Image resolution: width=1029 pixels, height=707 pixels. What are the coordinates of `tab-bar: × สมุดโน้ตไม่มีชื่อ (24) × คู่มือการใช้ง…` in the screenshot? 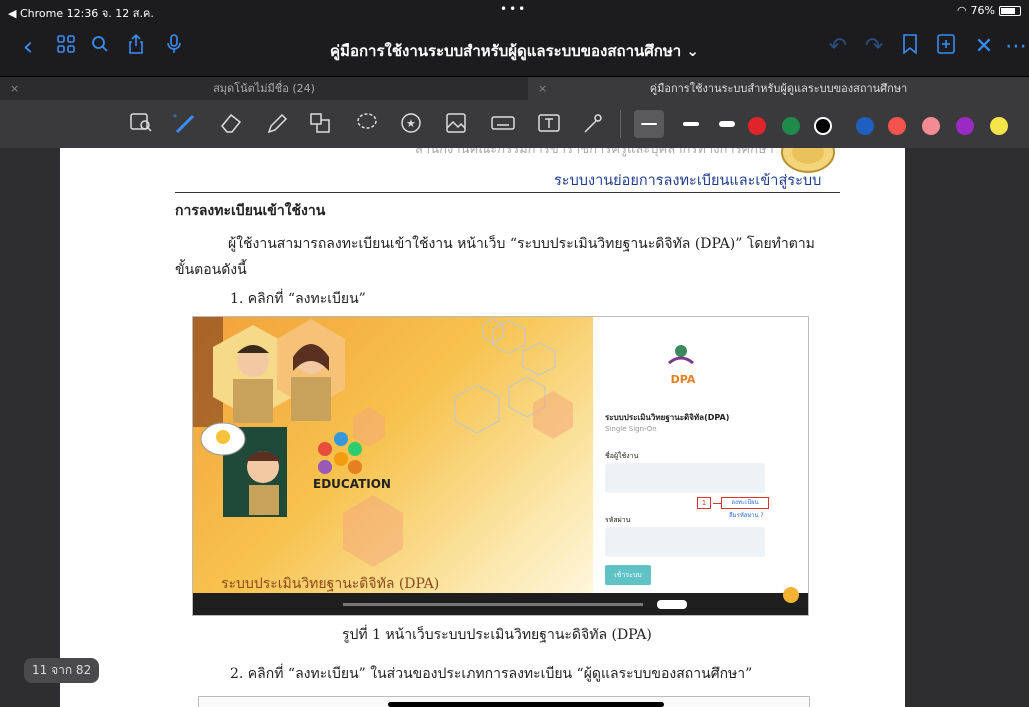 It's located at (514, 88).